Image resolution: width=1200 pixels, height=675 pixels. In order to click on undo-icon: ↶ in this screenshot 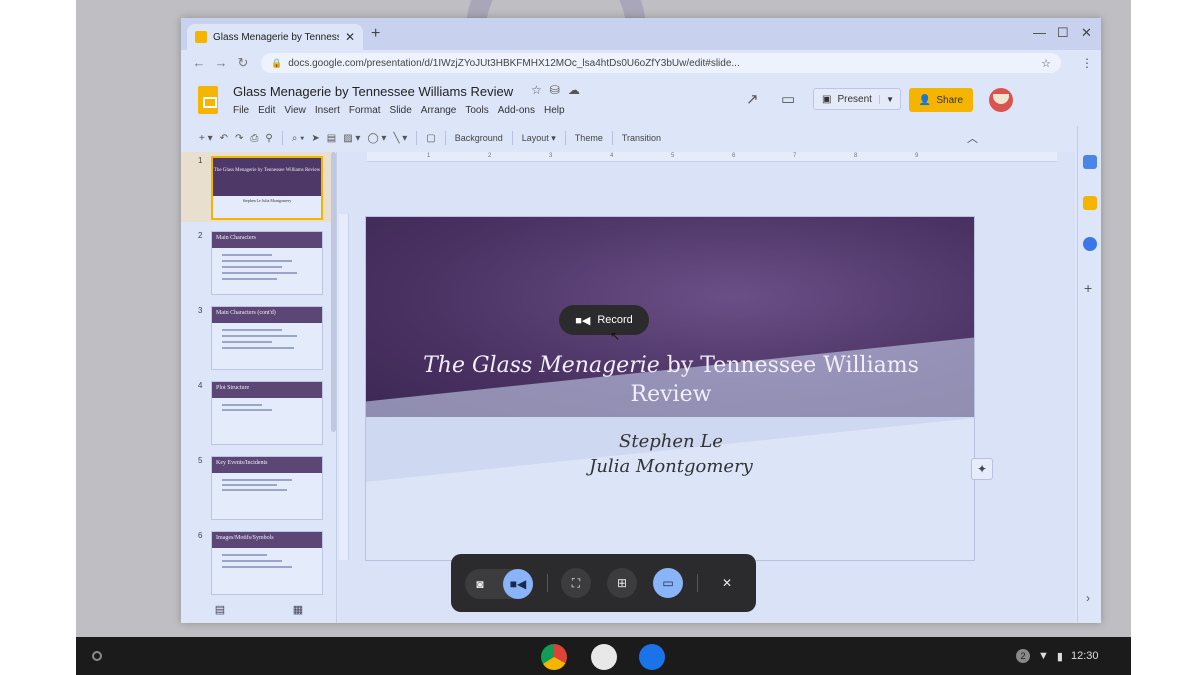, I will do `click(224, 138)`.